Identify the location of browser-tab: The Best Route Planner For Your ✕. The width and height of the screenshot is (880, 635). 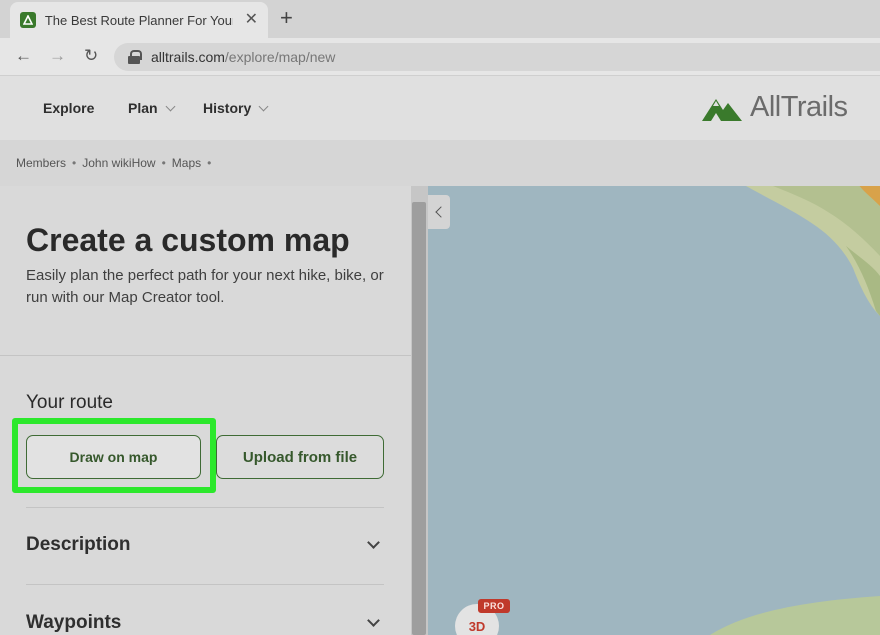
(139, 20).